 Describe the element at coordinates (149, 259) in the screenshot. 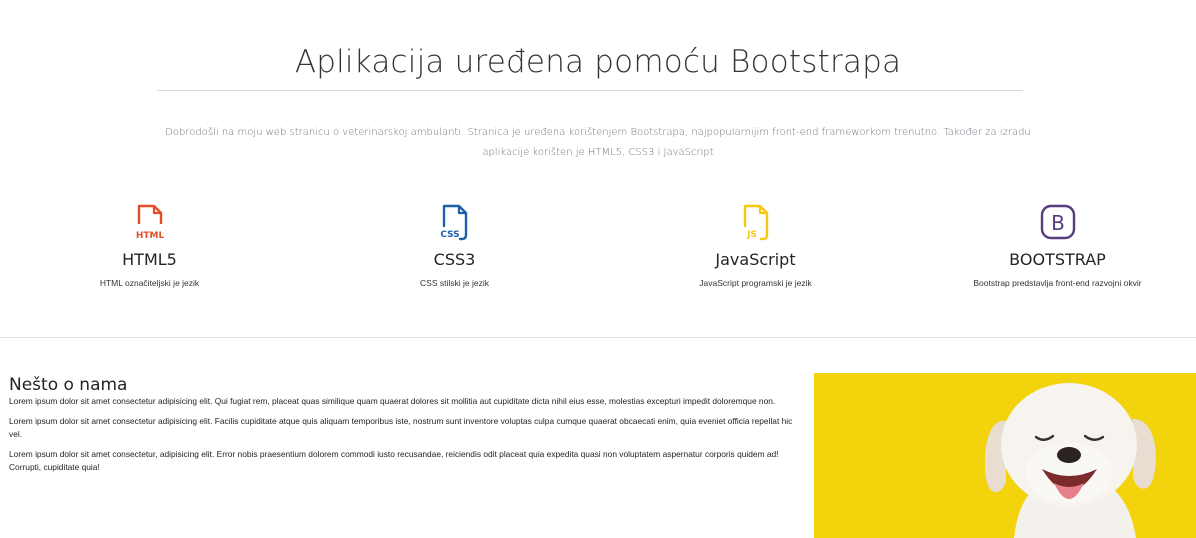

I see `feature-title: HTML5` at that location.